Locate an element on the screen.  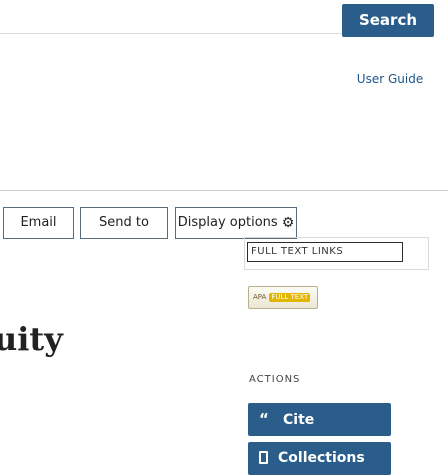
search-button: Search is located at coordinates (388, 20).